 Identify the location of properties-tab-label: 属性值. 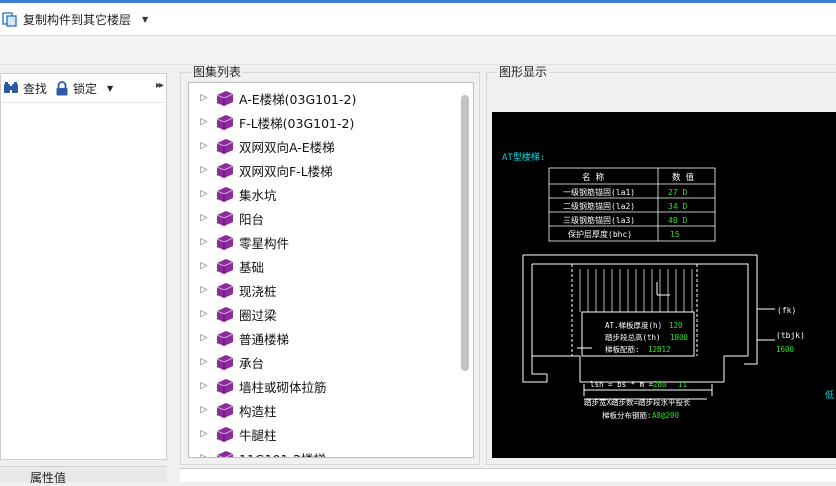
(48, 478).